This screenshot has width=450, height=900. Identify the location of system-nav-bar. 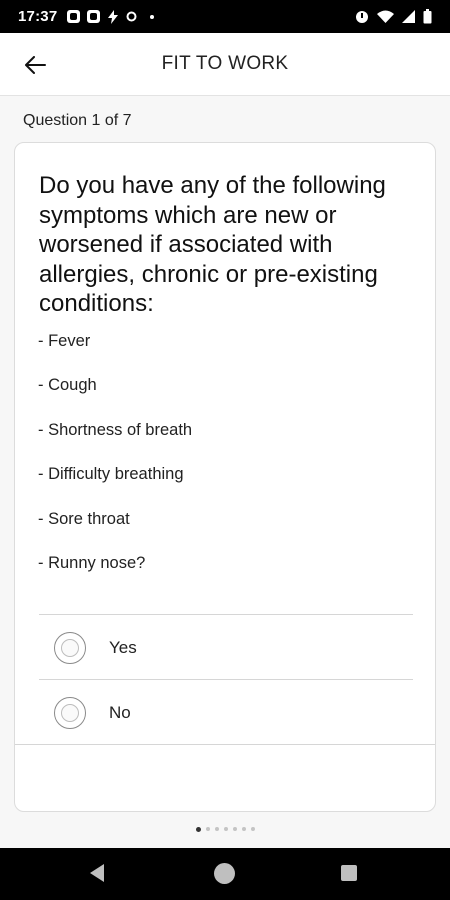
(225, 874).